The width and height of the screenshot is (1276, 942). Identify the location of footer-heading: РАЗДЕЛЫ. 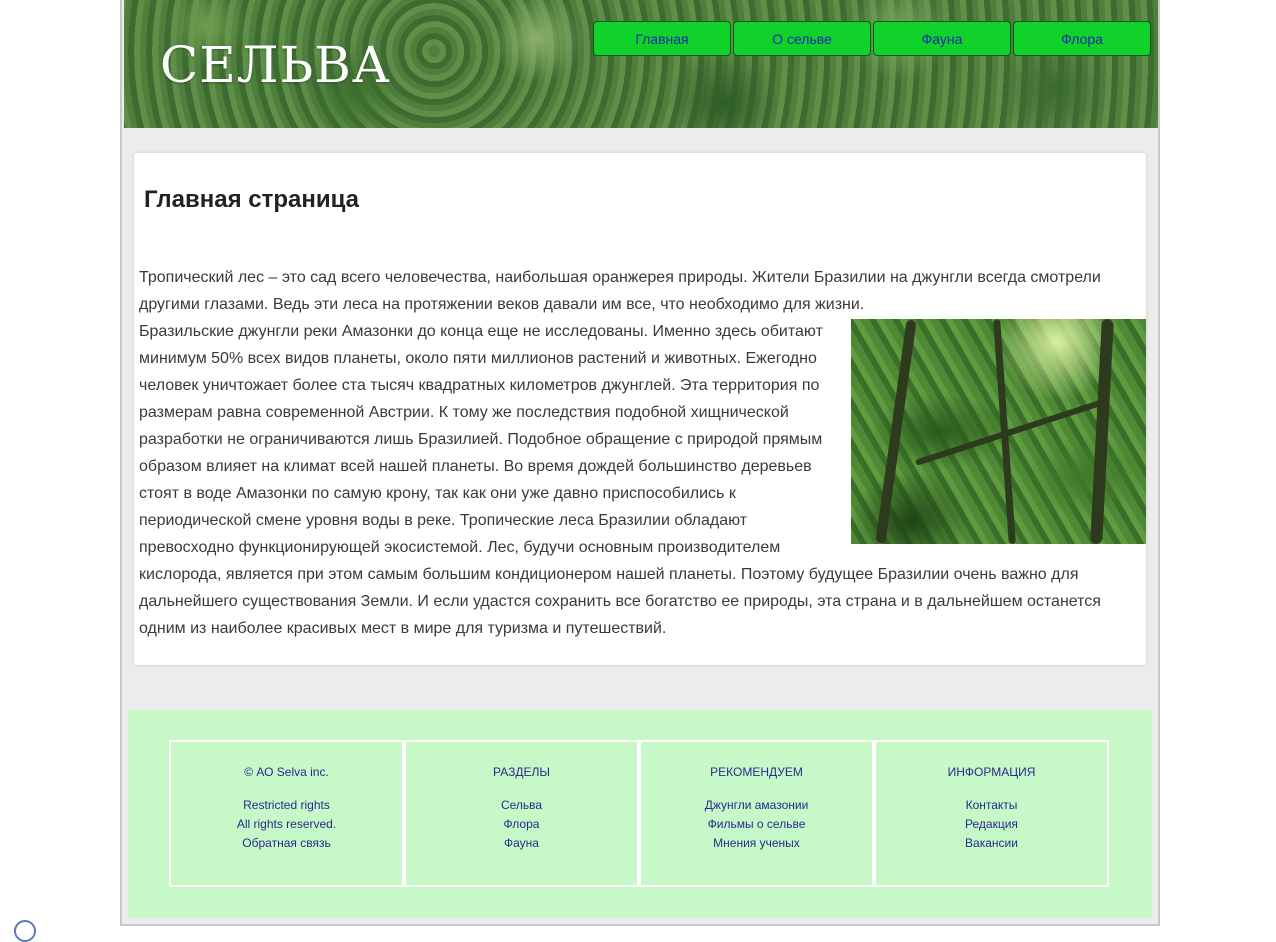
(521, 772).